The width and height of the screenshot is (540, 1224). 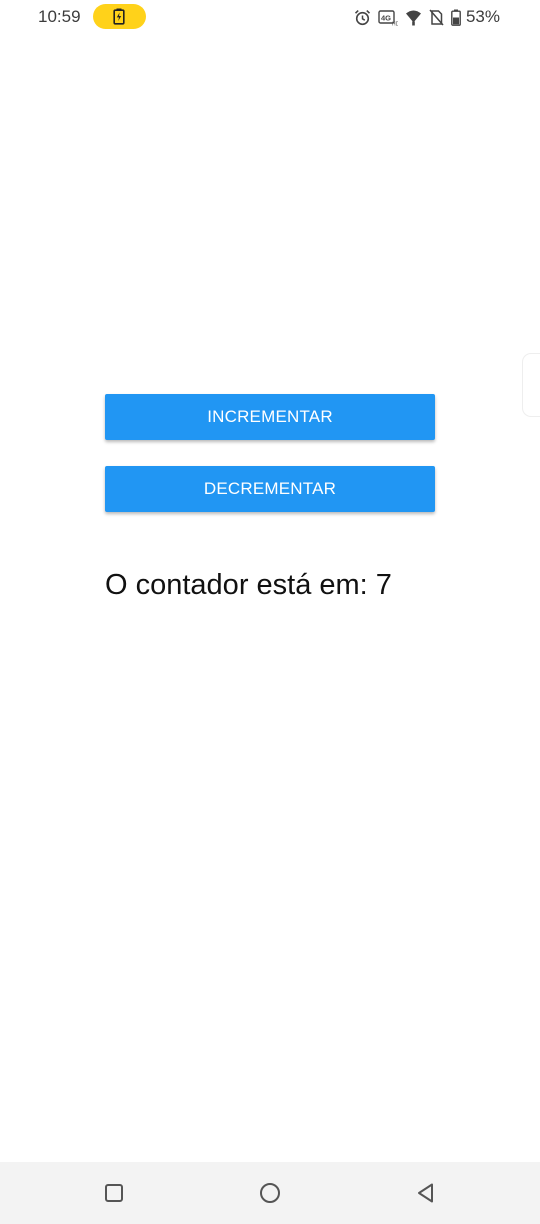 I want to click on recents-icon, so click(x=114, y=1193).